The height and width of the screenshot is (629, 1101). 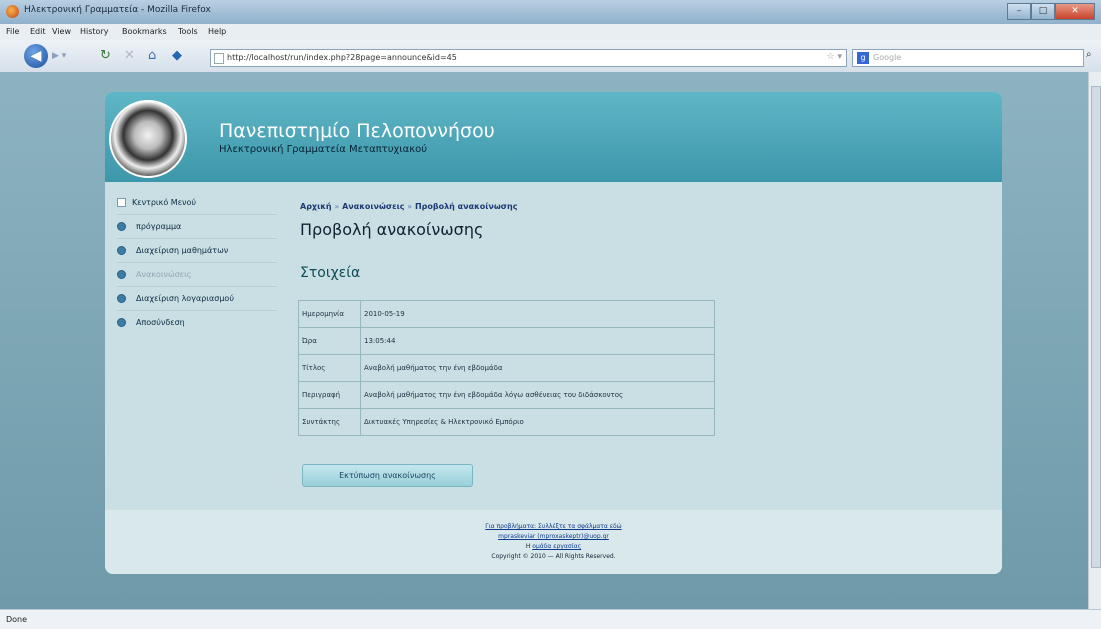 I want to click on firefox-icon, so click(x=12, y=11).